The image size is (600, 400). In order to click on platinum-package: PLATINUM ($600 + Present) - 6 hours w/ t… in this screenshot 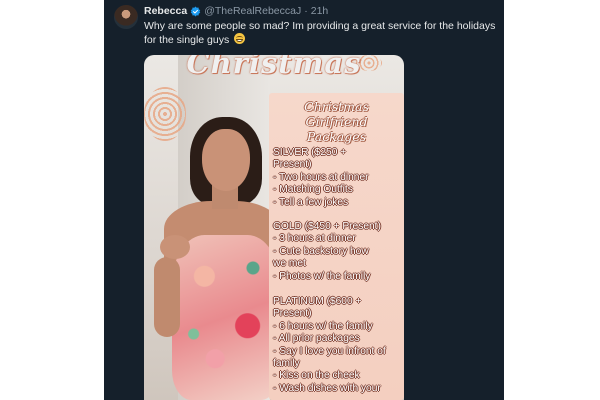, I will do `click(338, 345)`.